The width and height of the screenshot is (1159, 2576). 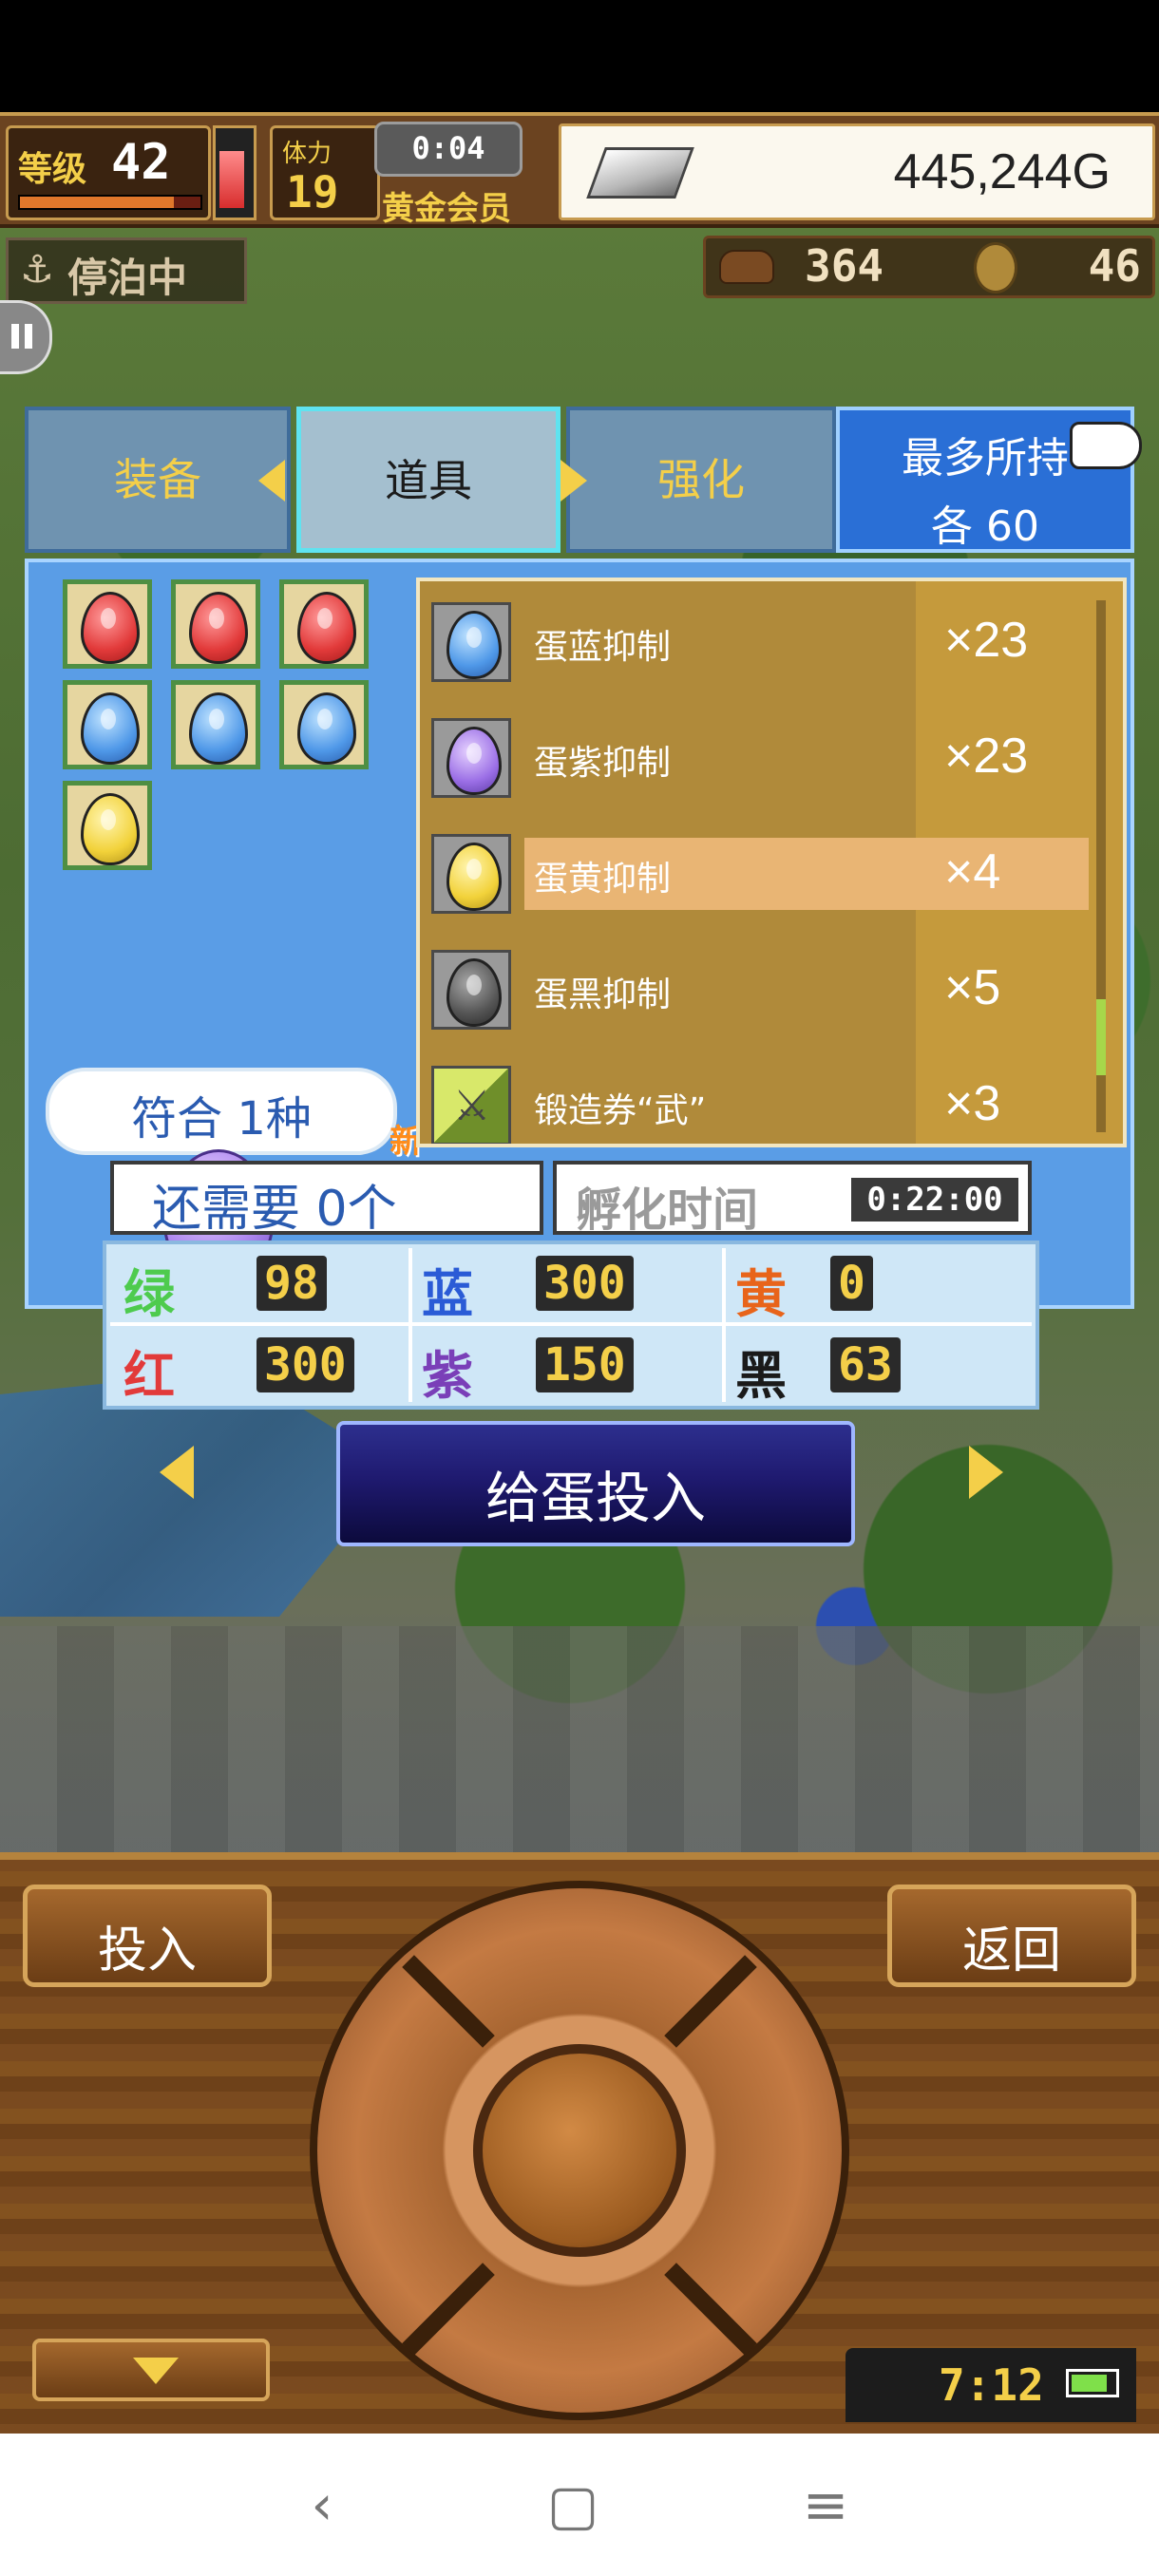 What do you see at coordinates (603, 763) in the screenshot?
I see `item-name: 蛋紫抑制` at bounding box center [603, 763].